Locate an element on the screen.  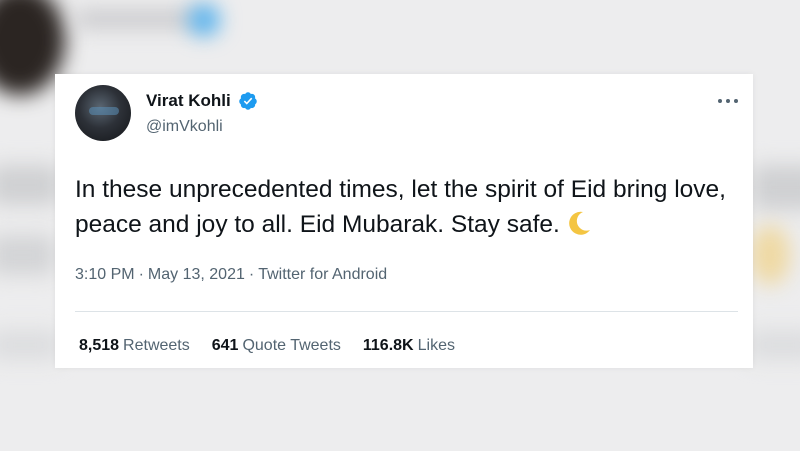
quote-tweets-count: 641 is located at coordinates (225, 345).